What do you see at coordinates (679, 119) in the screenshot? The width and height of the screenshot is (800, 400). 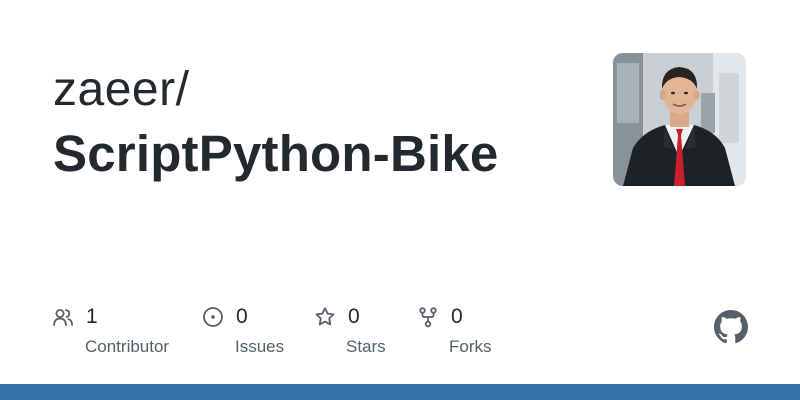 I see `owner-avatar` at bounding box center [679, 119].